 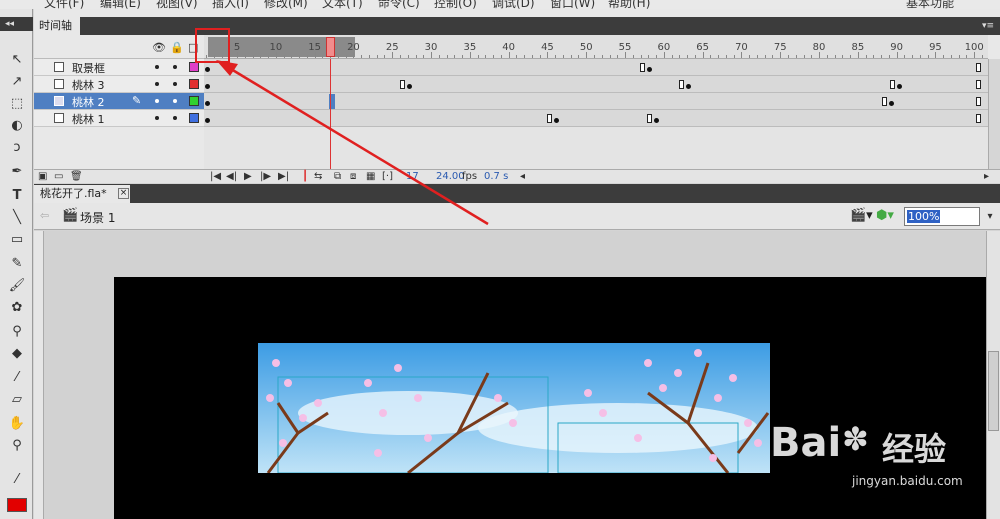 What do you see at coordinates (17, 480) in the screenshot?
I see `stroke-color-icon: ⁄` at bounding box center [17, 480].